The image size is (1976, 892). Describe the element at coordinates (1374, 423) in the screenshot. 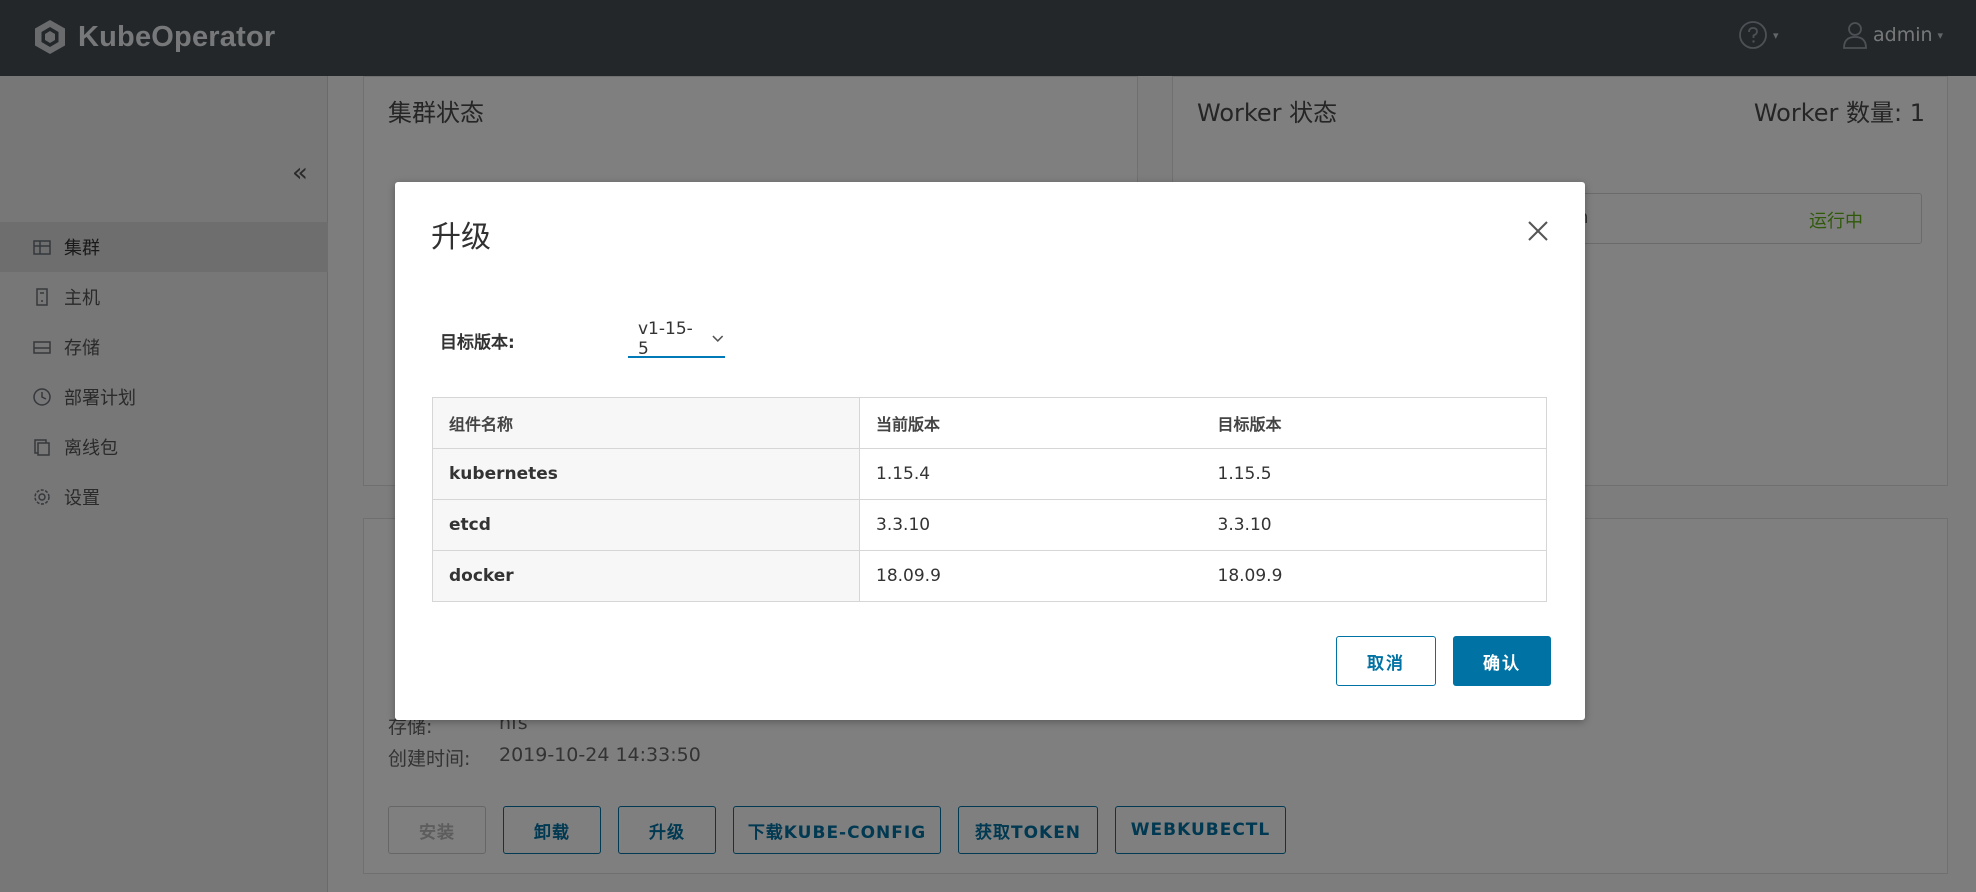

I see `column-header: 目标版本` at that location.